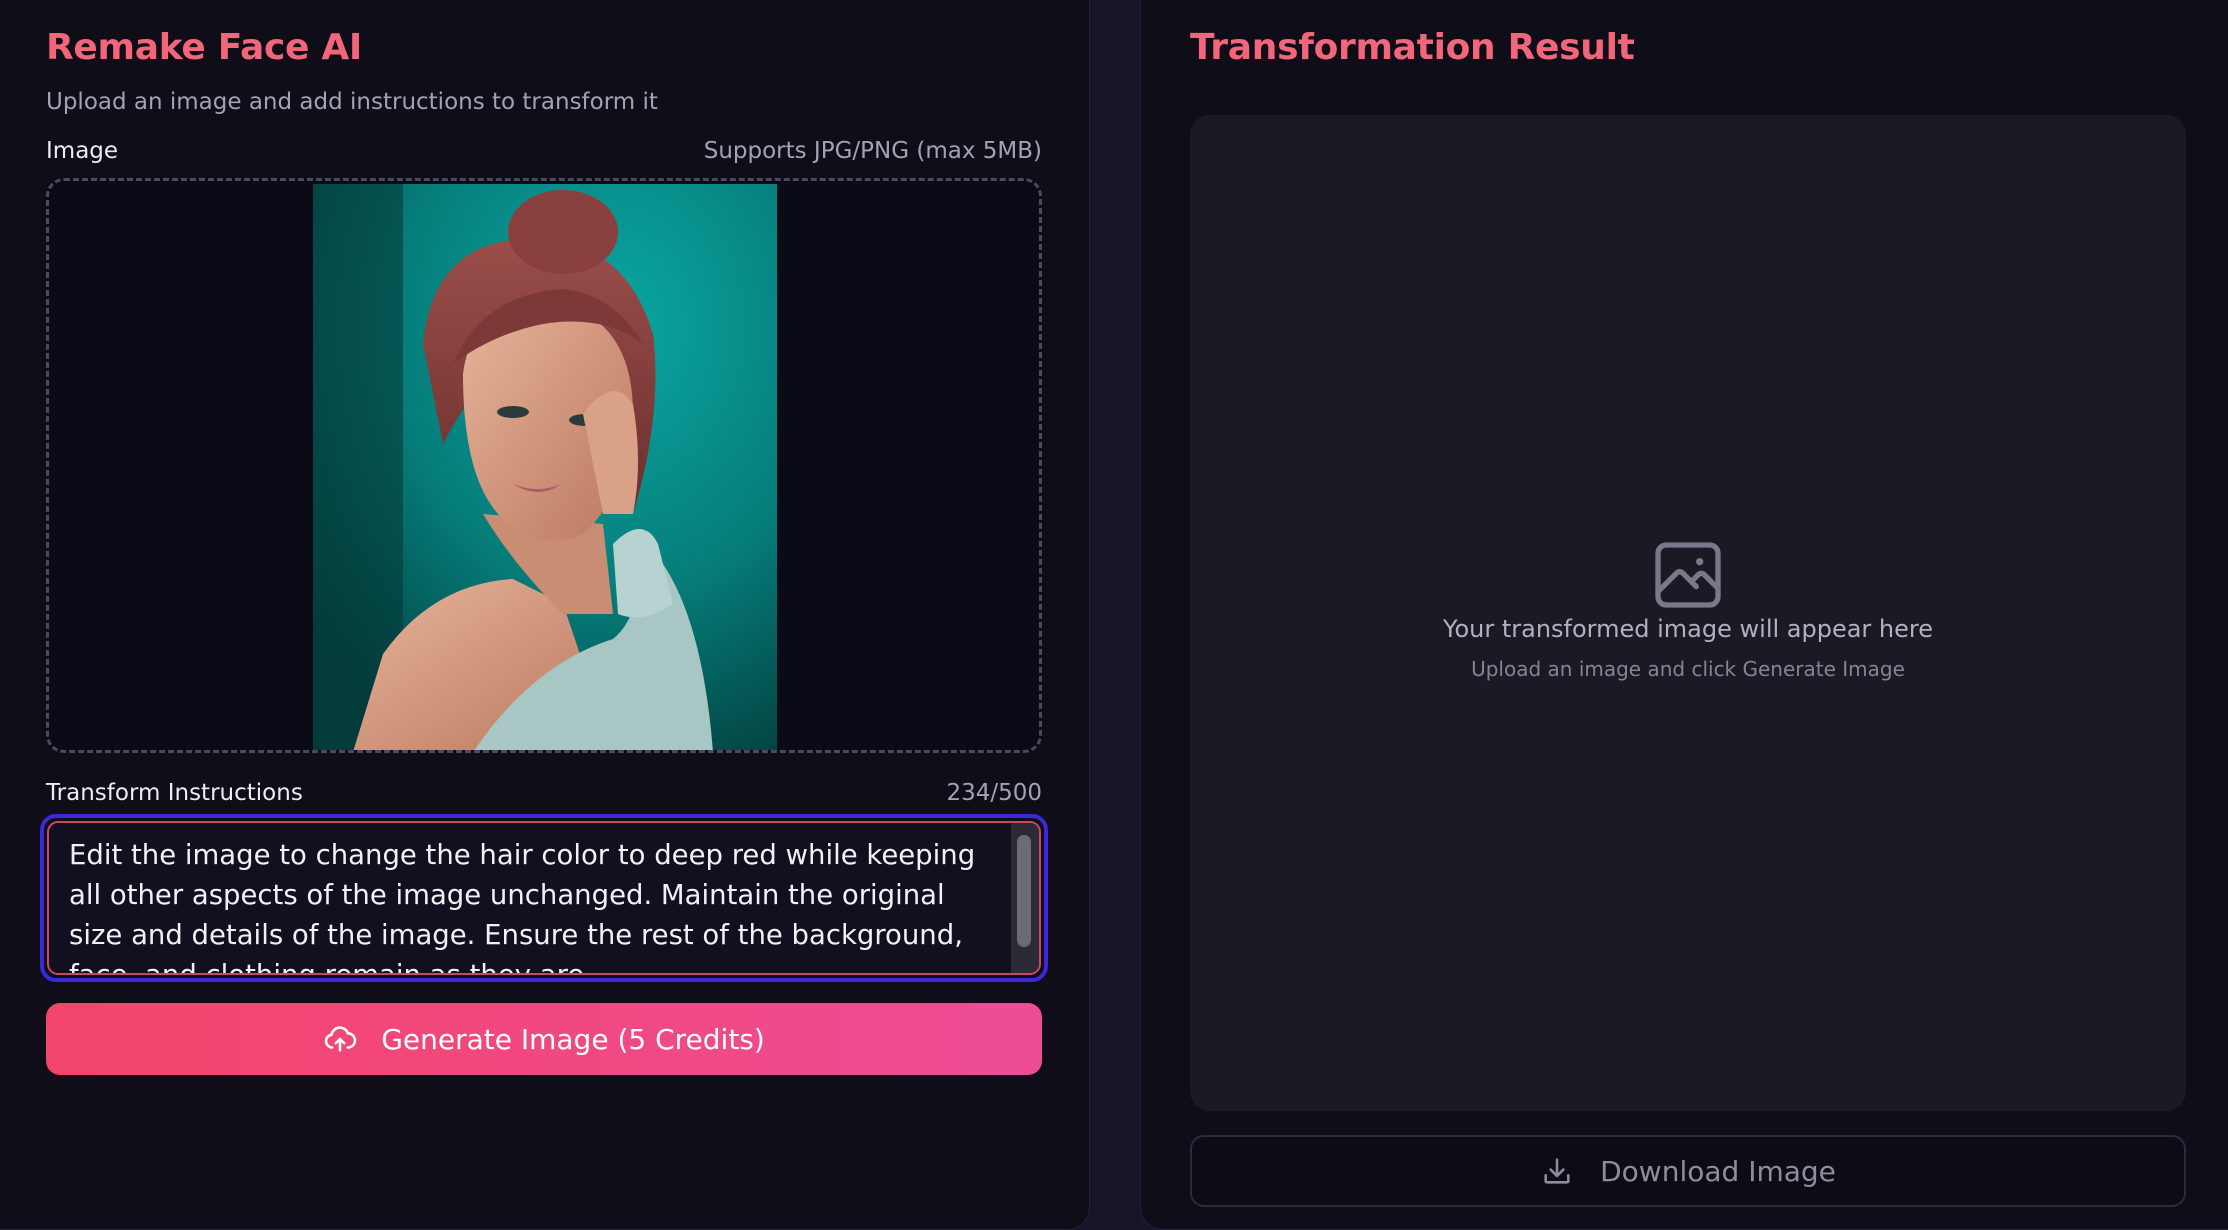 This screenshot has height=1230, width=2228. Describe the element at coordinates (573, 1039) in the screenshot. I see `generate-button-label: Generate Image (5 Credits)` at that location.